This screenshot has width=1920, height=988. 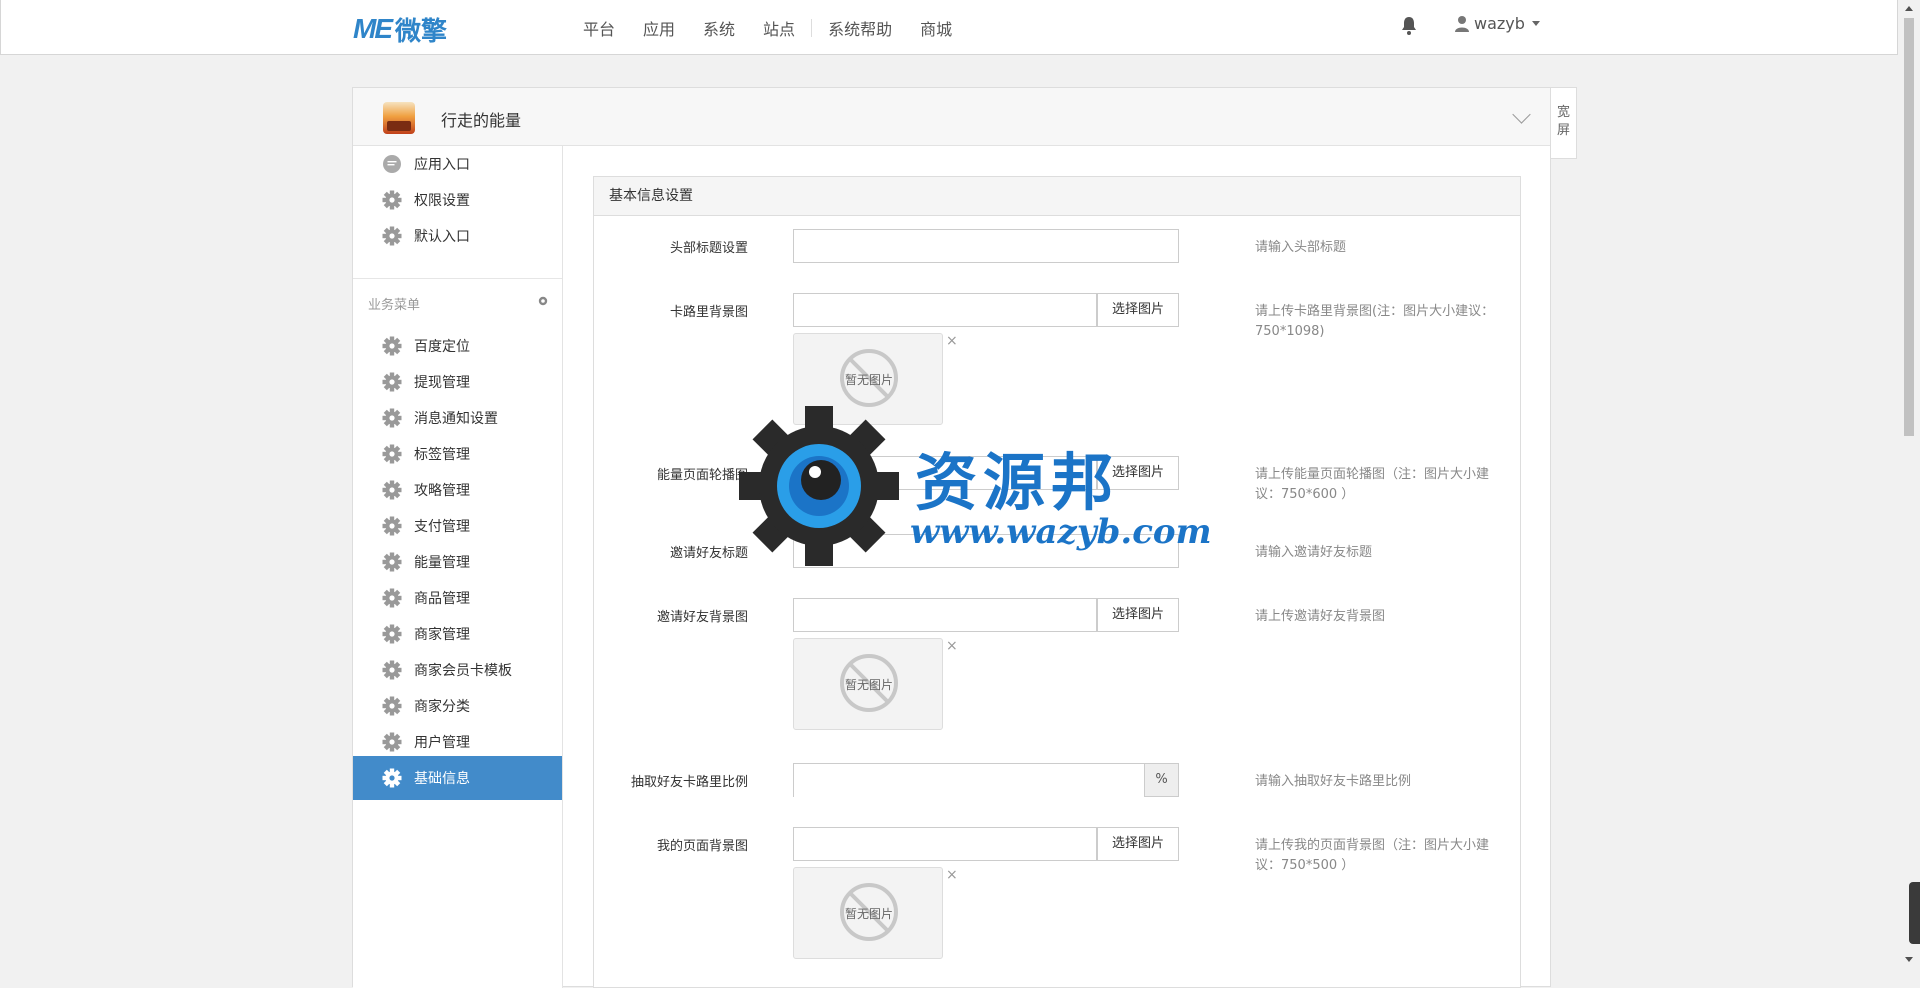 What do you see at coordinates (481, 120) in the screenshot?
I see `app-name: 行走的能量` at bounding box center [481, 120].